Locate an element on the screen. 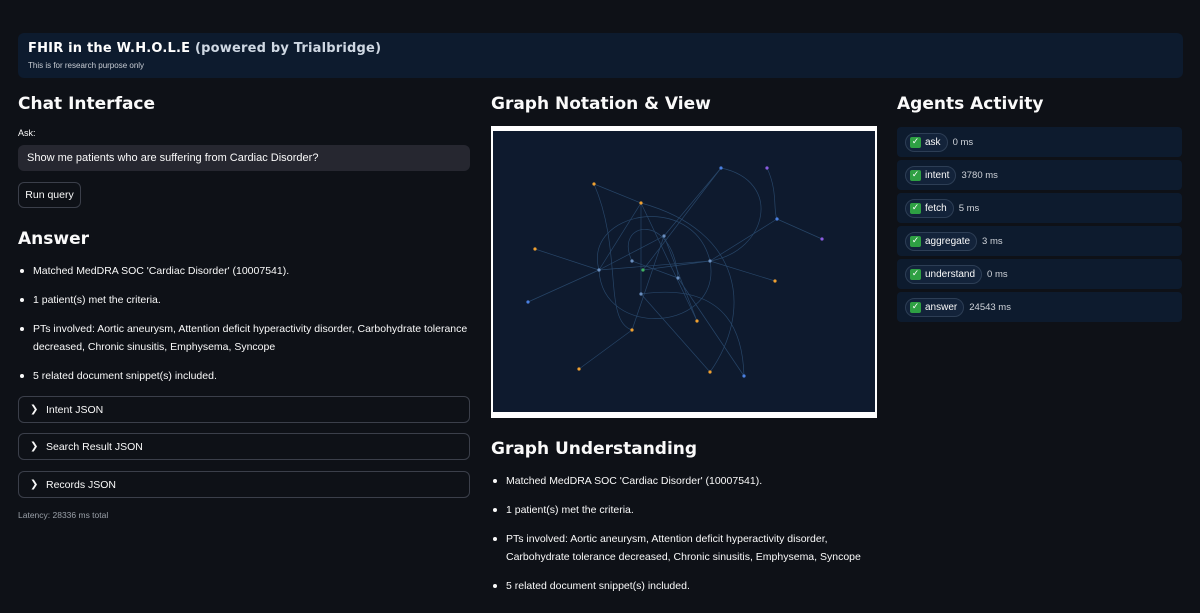  answer-heading: Answer is located at coordinates (53, 239).